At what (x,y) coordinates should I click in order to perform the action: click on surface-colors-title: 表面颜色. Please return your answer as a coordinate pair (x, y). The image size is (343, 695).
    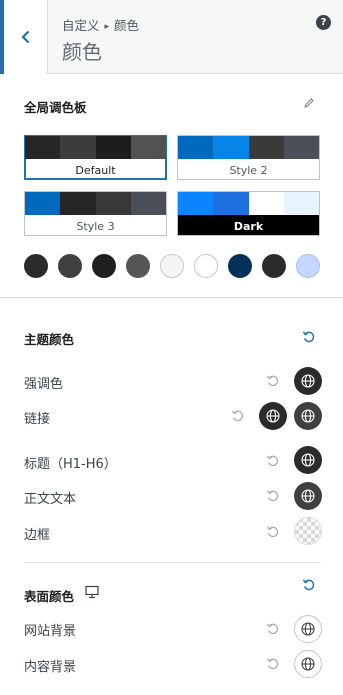
    Looking at the image, I should click on (49, 596).